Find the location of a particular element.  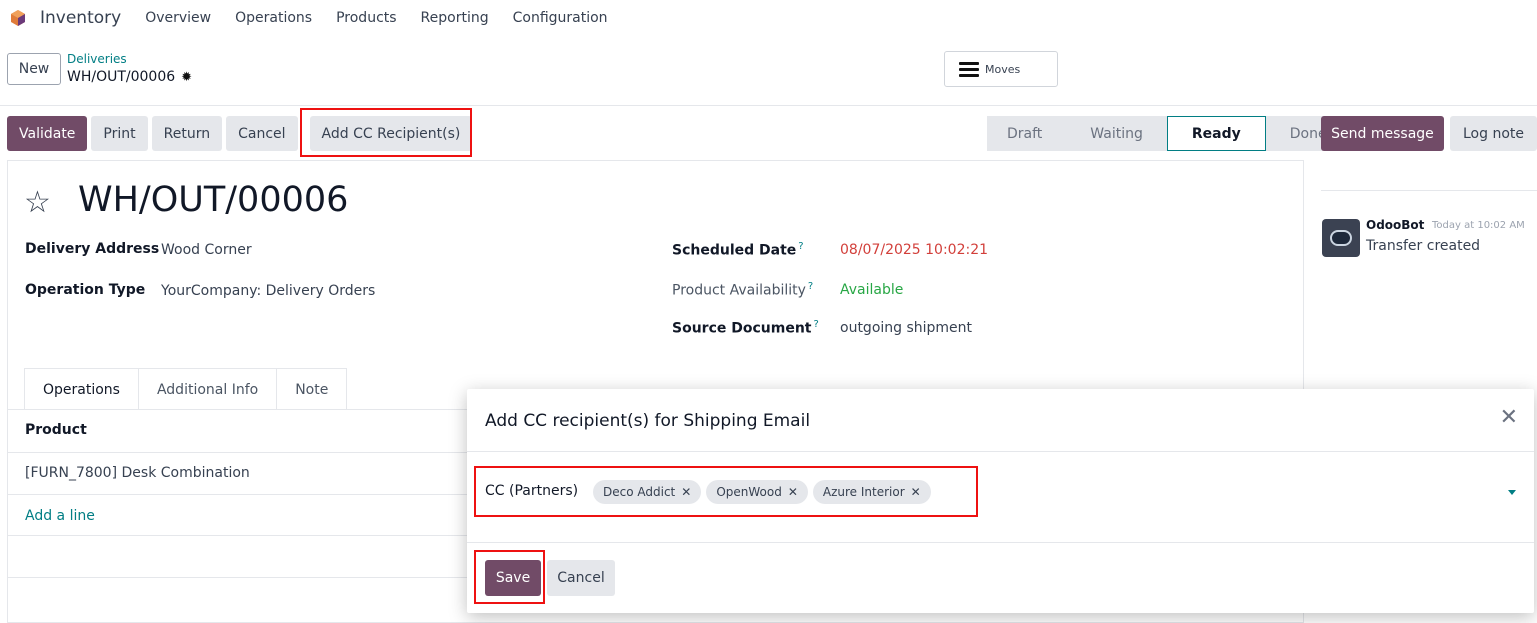

menu-reporting: Reporting is located at coordinates (455, 18).